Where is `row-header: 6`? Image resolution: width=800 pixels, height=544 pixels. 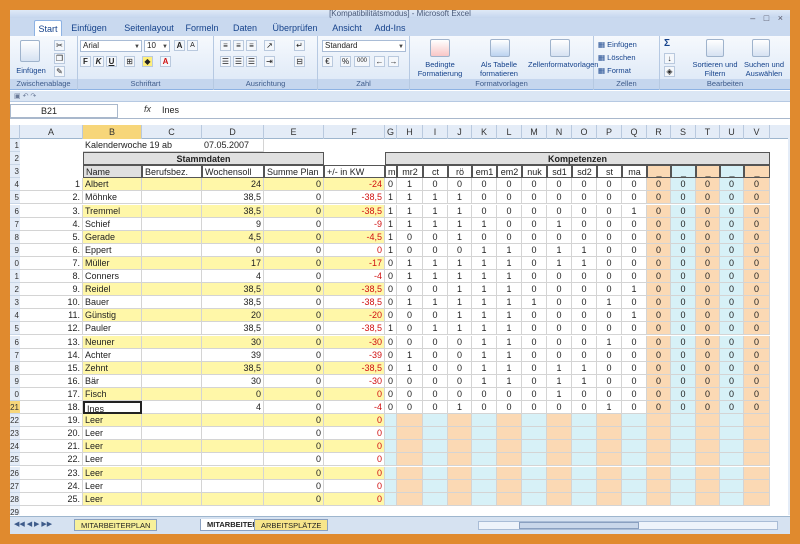
row-header: 6 is located at coordinates (15, 211).